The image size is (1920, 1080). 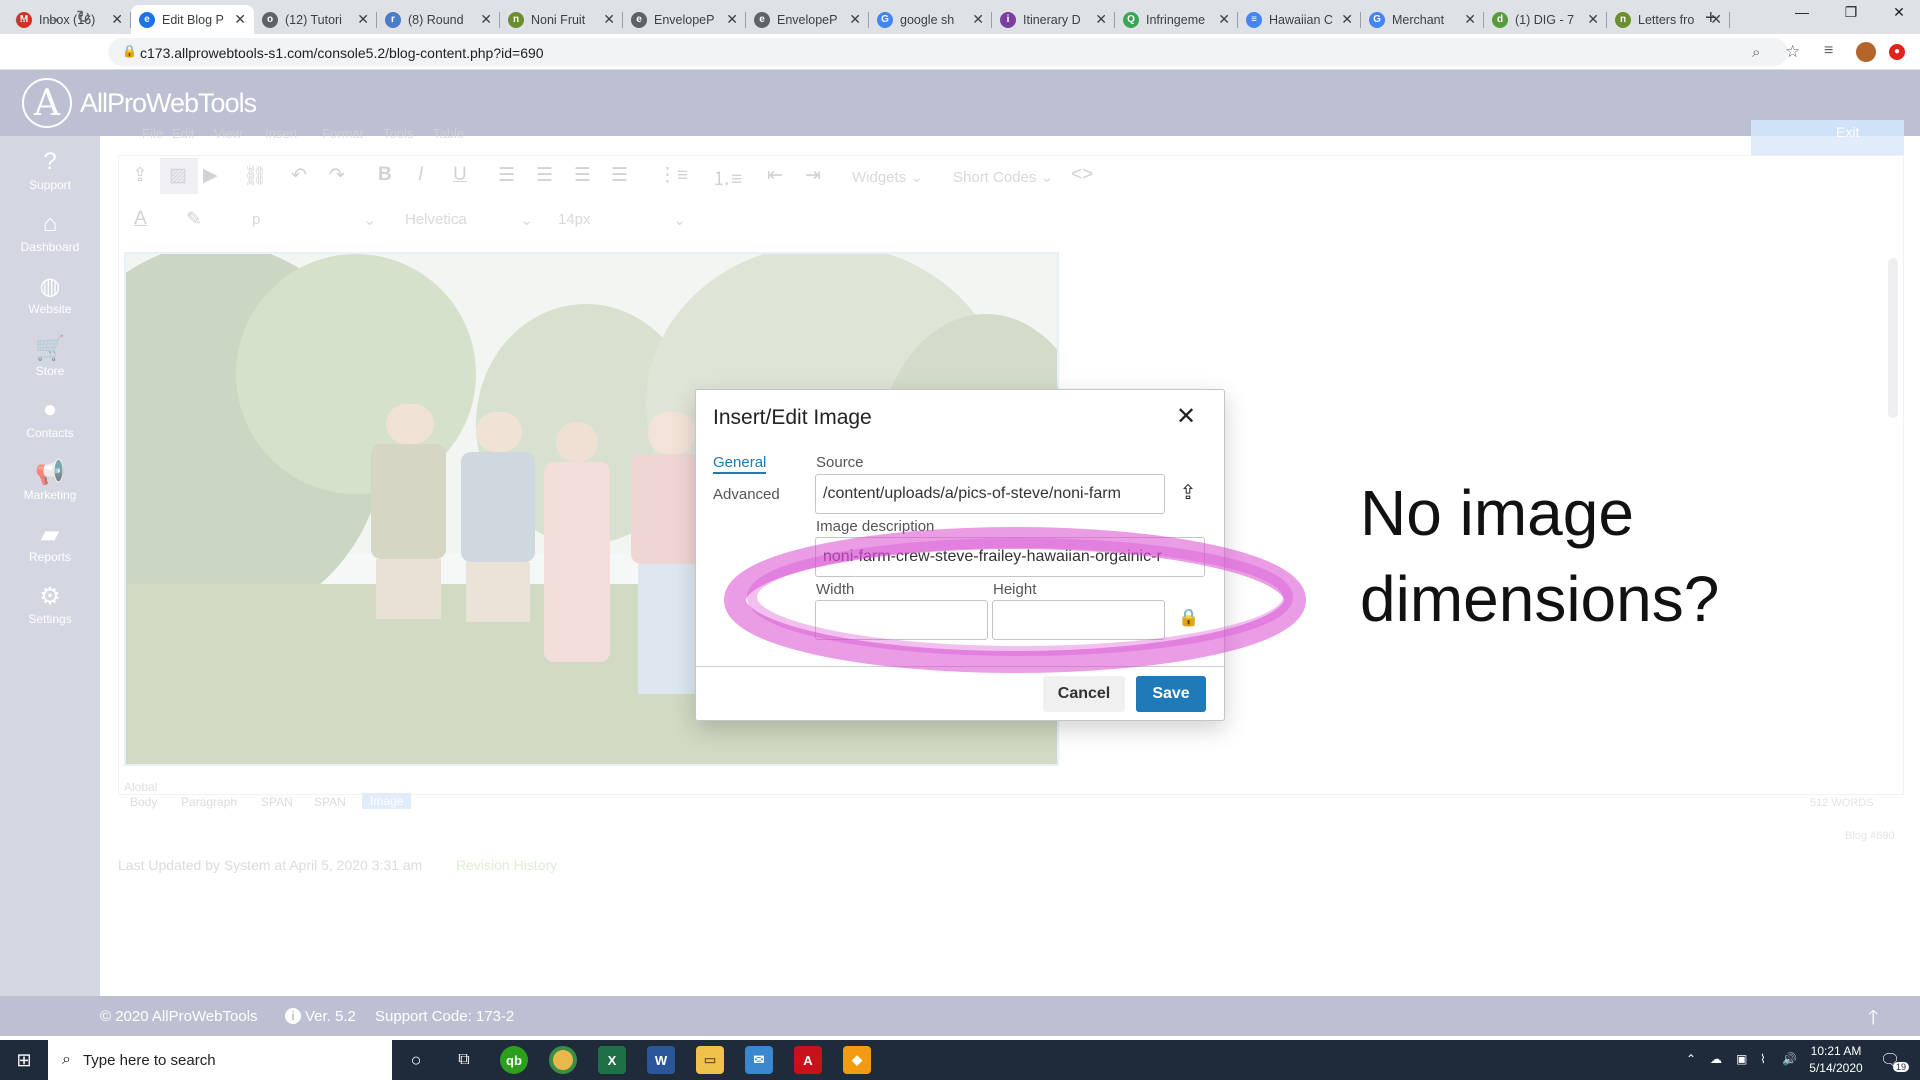 I want to click on tab-label: Noni Fruit, so click(x=558, y=19).